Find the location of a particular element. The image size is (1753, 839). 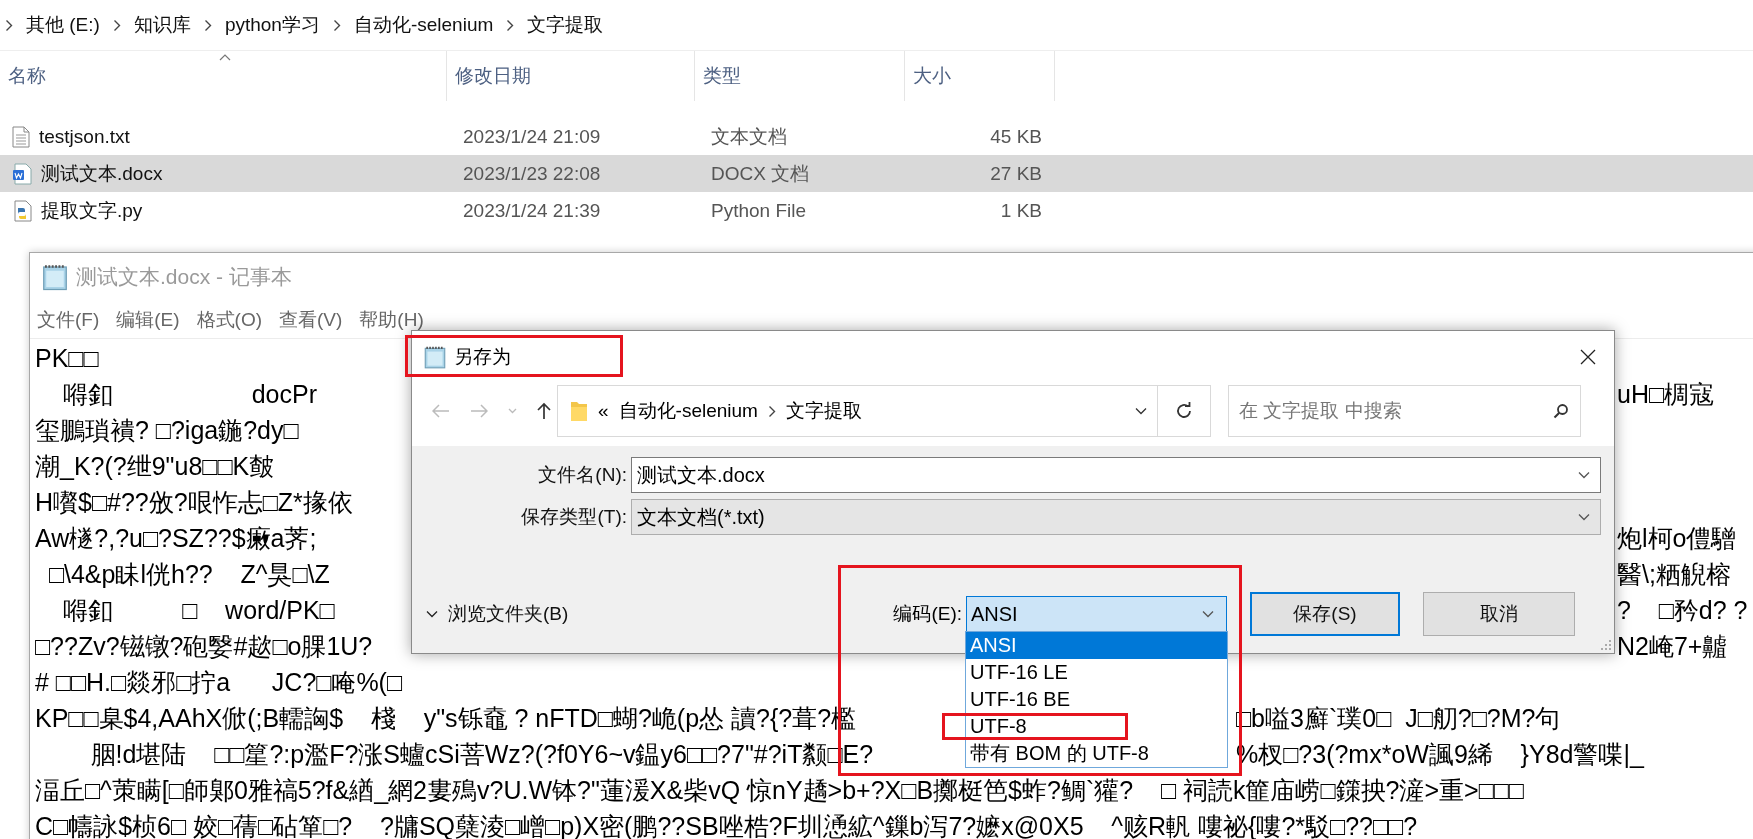

modified-date: 2023/1/24 21:09 is located at coordinates (532, 136).